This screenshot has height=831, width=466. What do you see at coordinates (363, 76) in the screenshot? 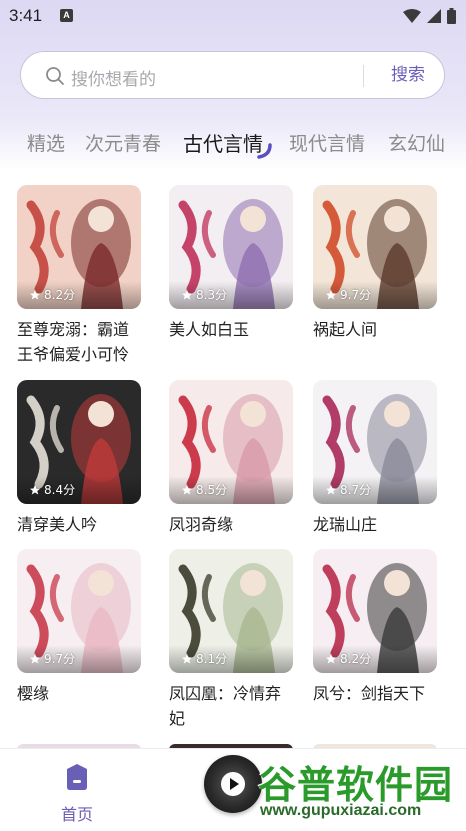
I see `search-divider` at bounding box center [363, 76].